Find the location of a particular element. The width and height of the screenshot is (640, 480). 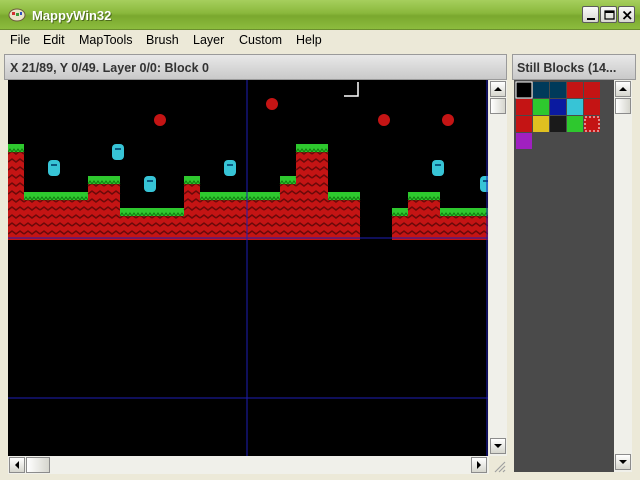

close-button is located at coordinates (626, 14).